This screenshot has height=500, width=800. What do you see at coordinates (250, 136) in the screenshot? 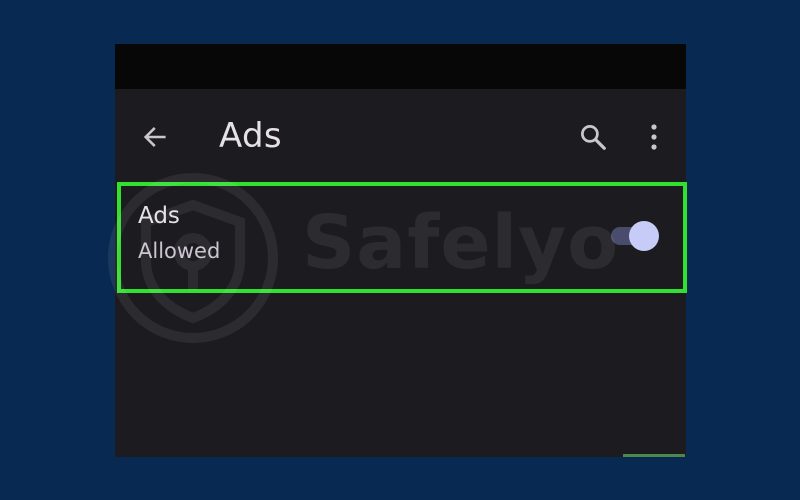
I see `page-title: Ads` at bounding box center [250, 136].